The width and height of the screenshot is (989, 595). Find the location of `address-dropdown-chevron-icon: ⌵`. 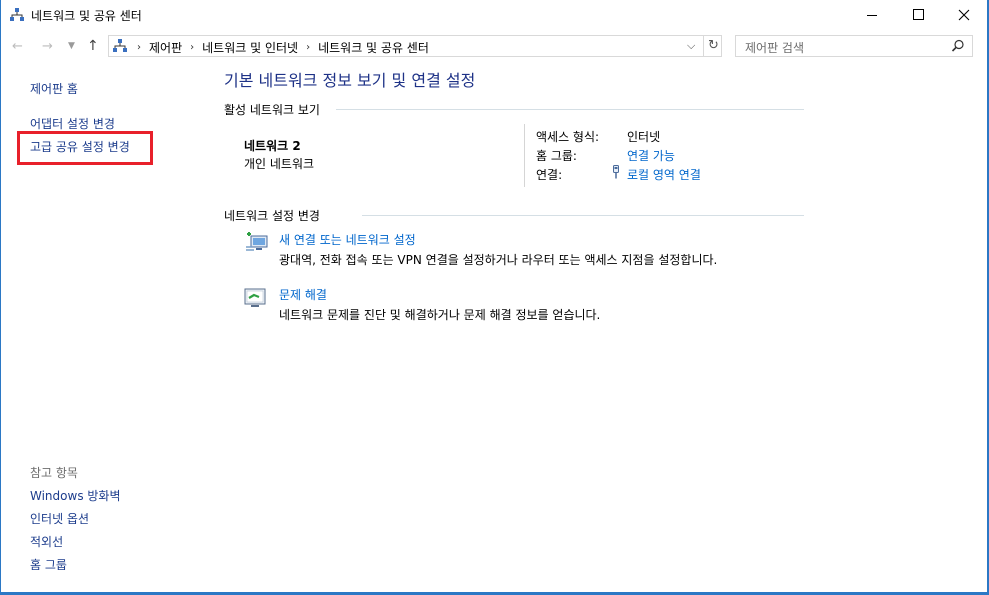

address-dropdown-chevron-icon: ⌵ is located at coordinates (691, 46).